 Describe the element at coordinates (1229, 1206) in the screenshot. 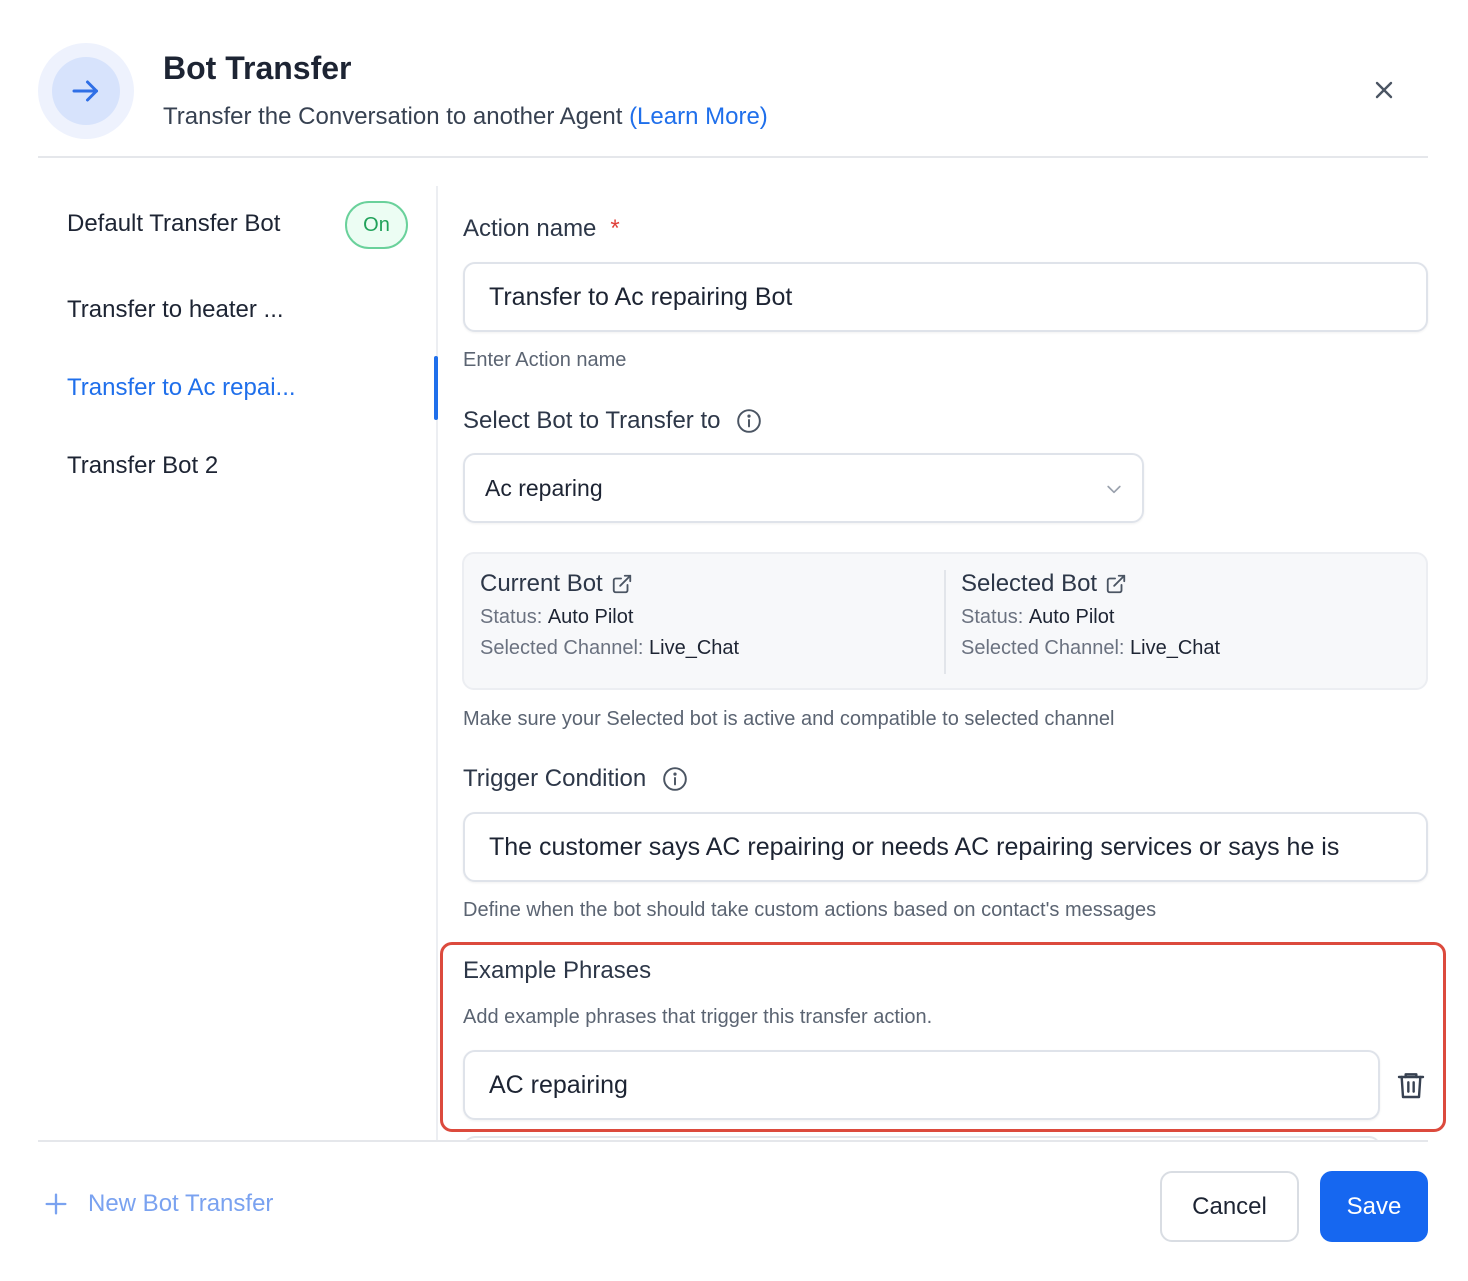

I see `cancel-button: Cancel` at that location.